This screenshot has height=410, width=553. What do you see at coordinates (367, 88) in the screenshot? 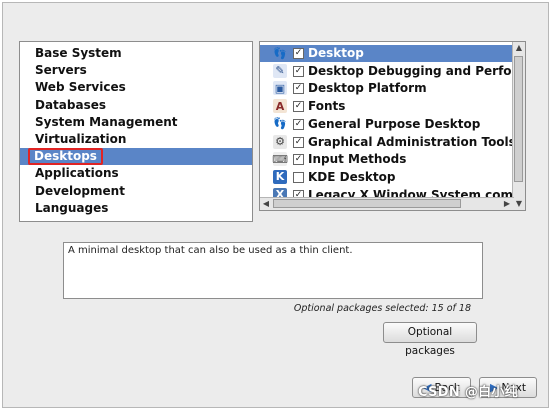
I see `group-label: Desktop Platform` at bounding box center [367, 88].